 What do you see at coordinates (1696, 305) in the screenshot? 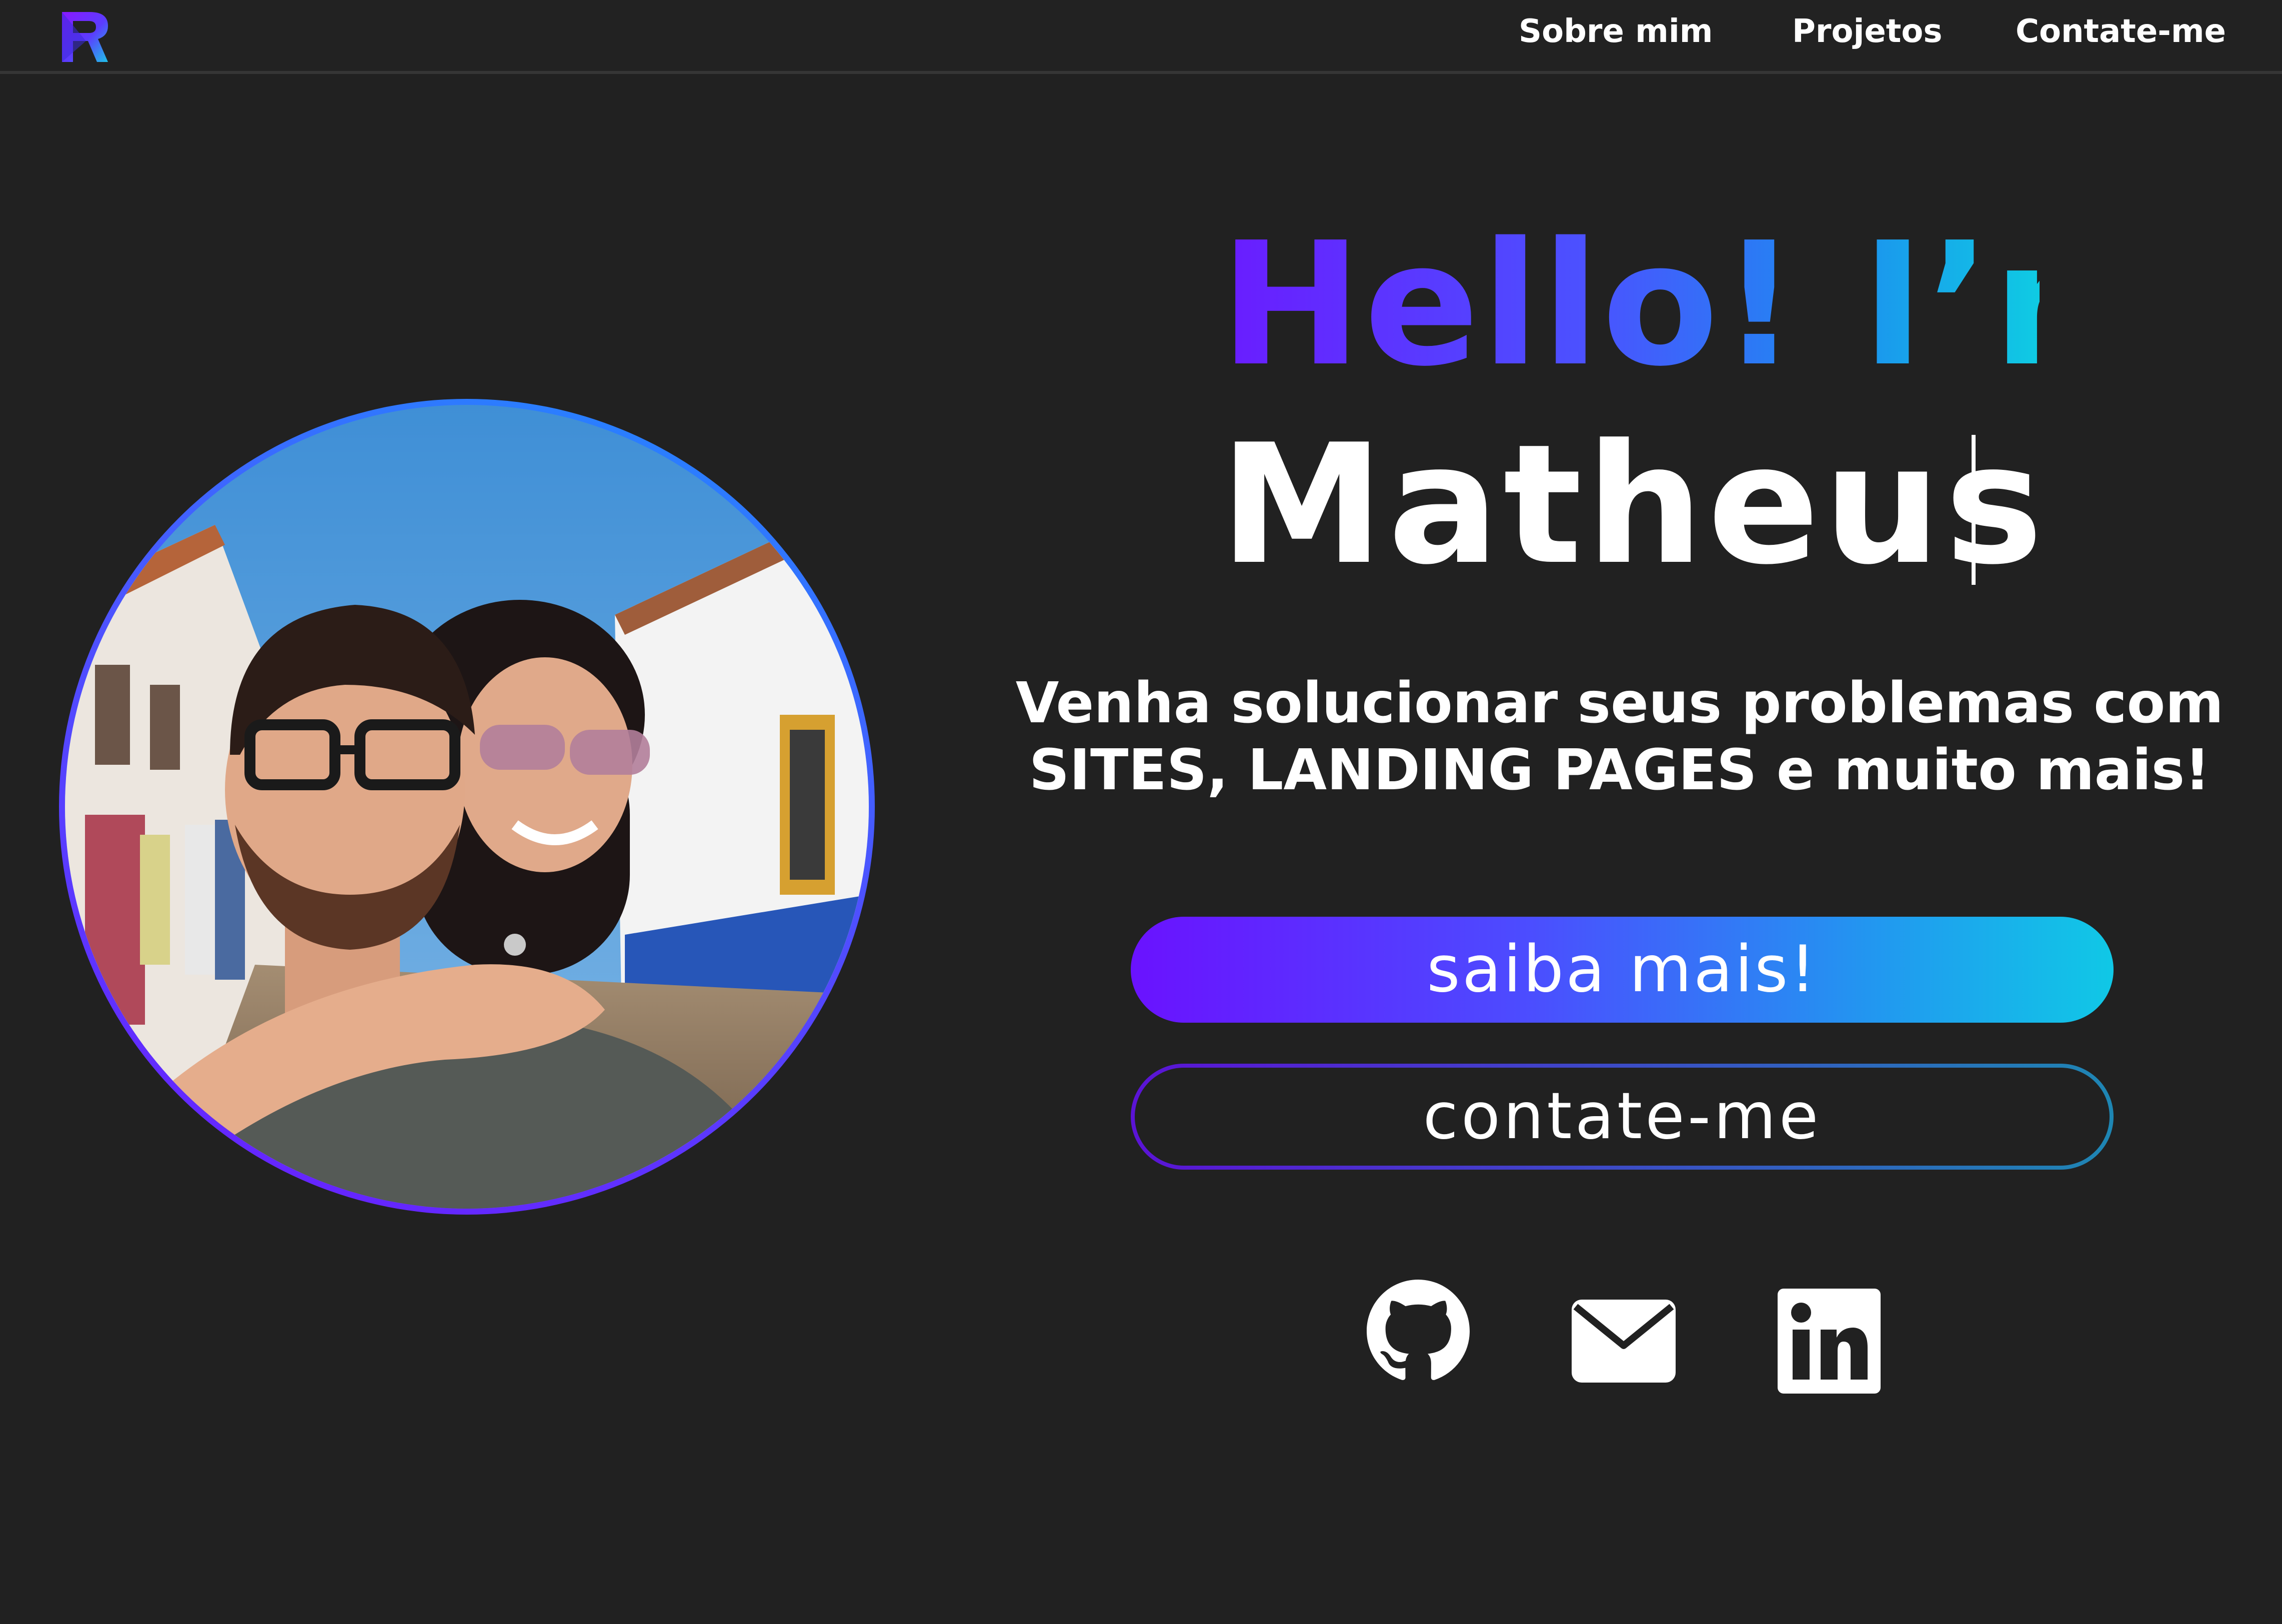
I see `hero-greeting: Hello! I’m` at bounding box center [1696, 305].